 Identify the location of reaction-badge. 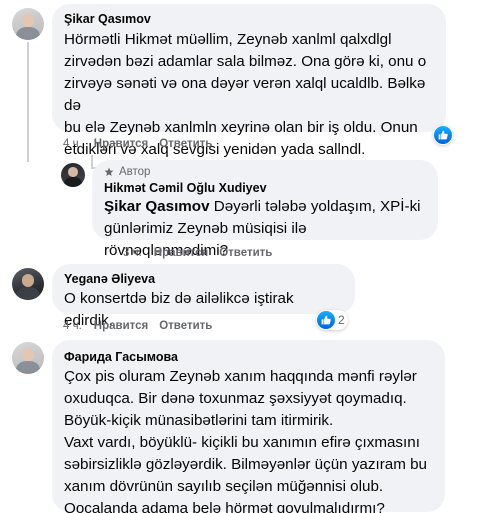
(443, 135).